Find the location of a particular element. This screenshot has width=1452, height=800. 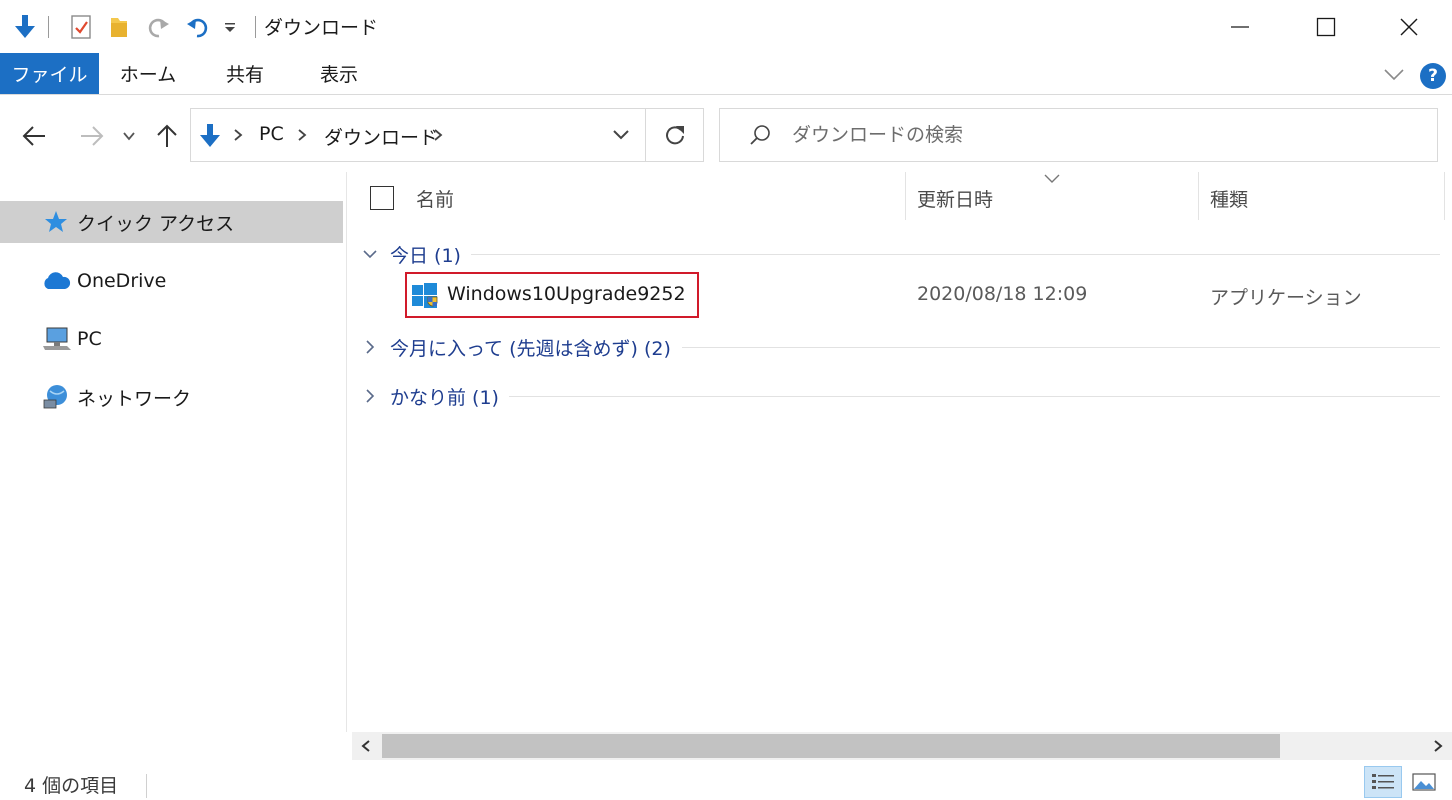

close-button is located at coordinates (1409, 26).